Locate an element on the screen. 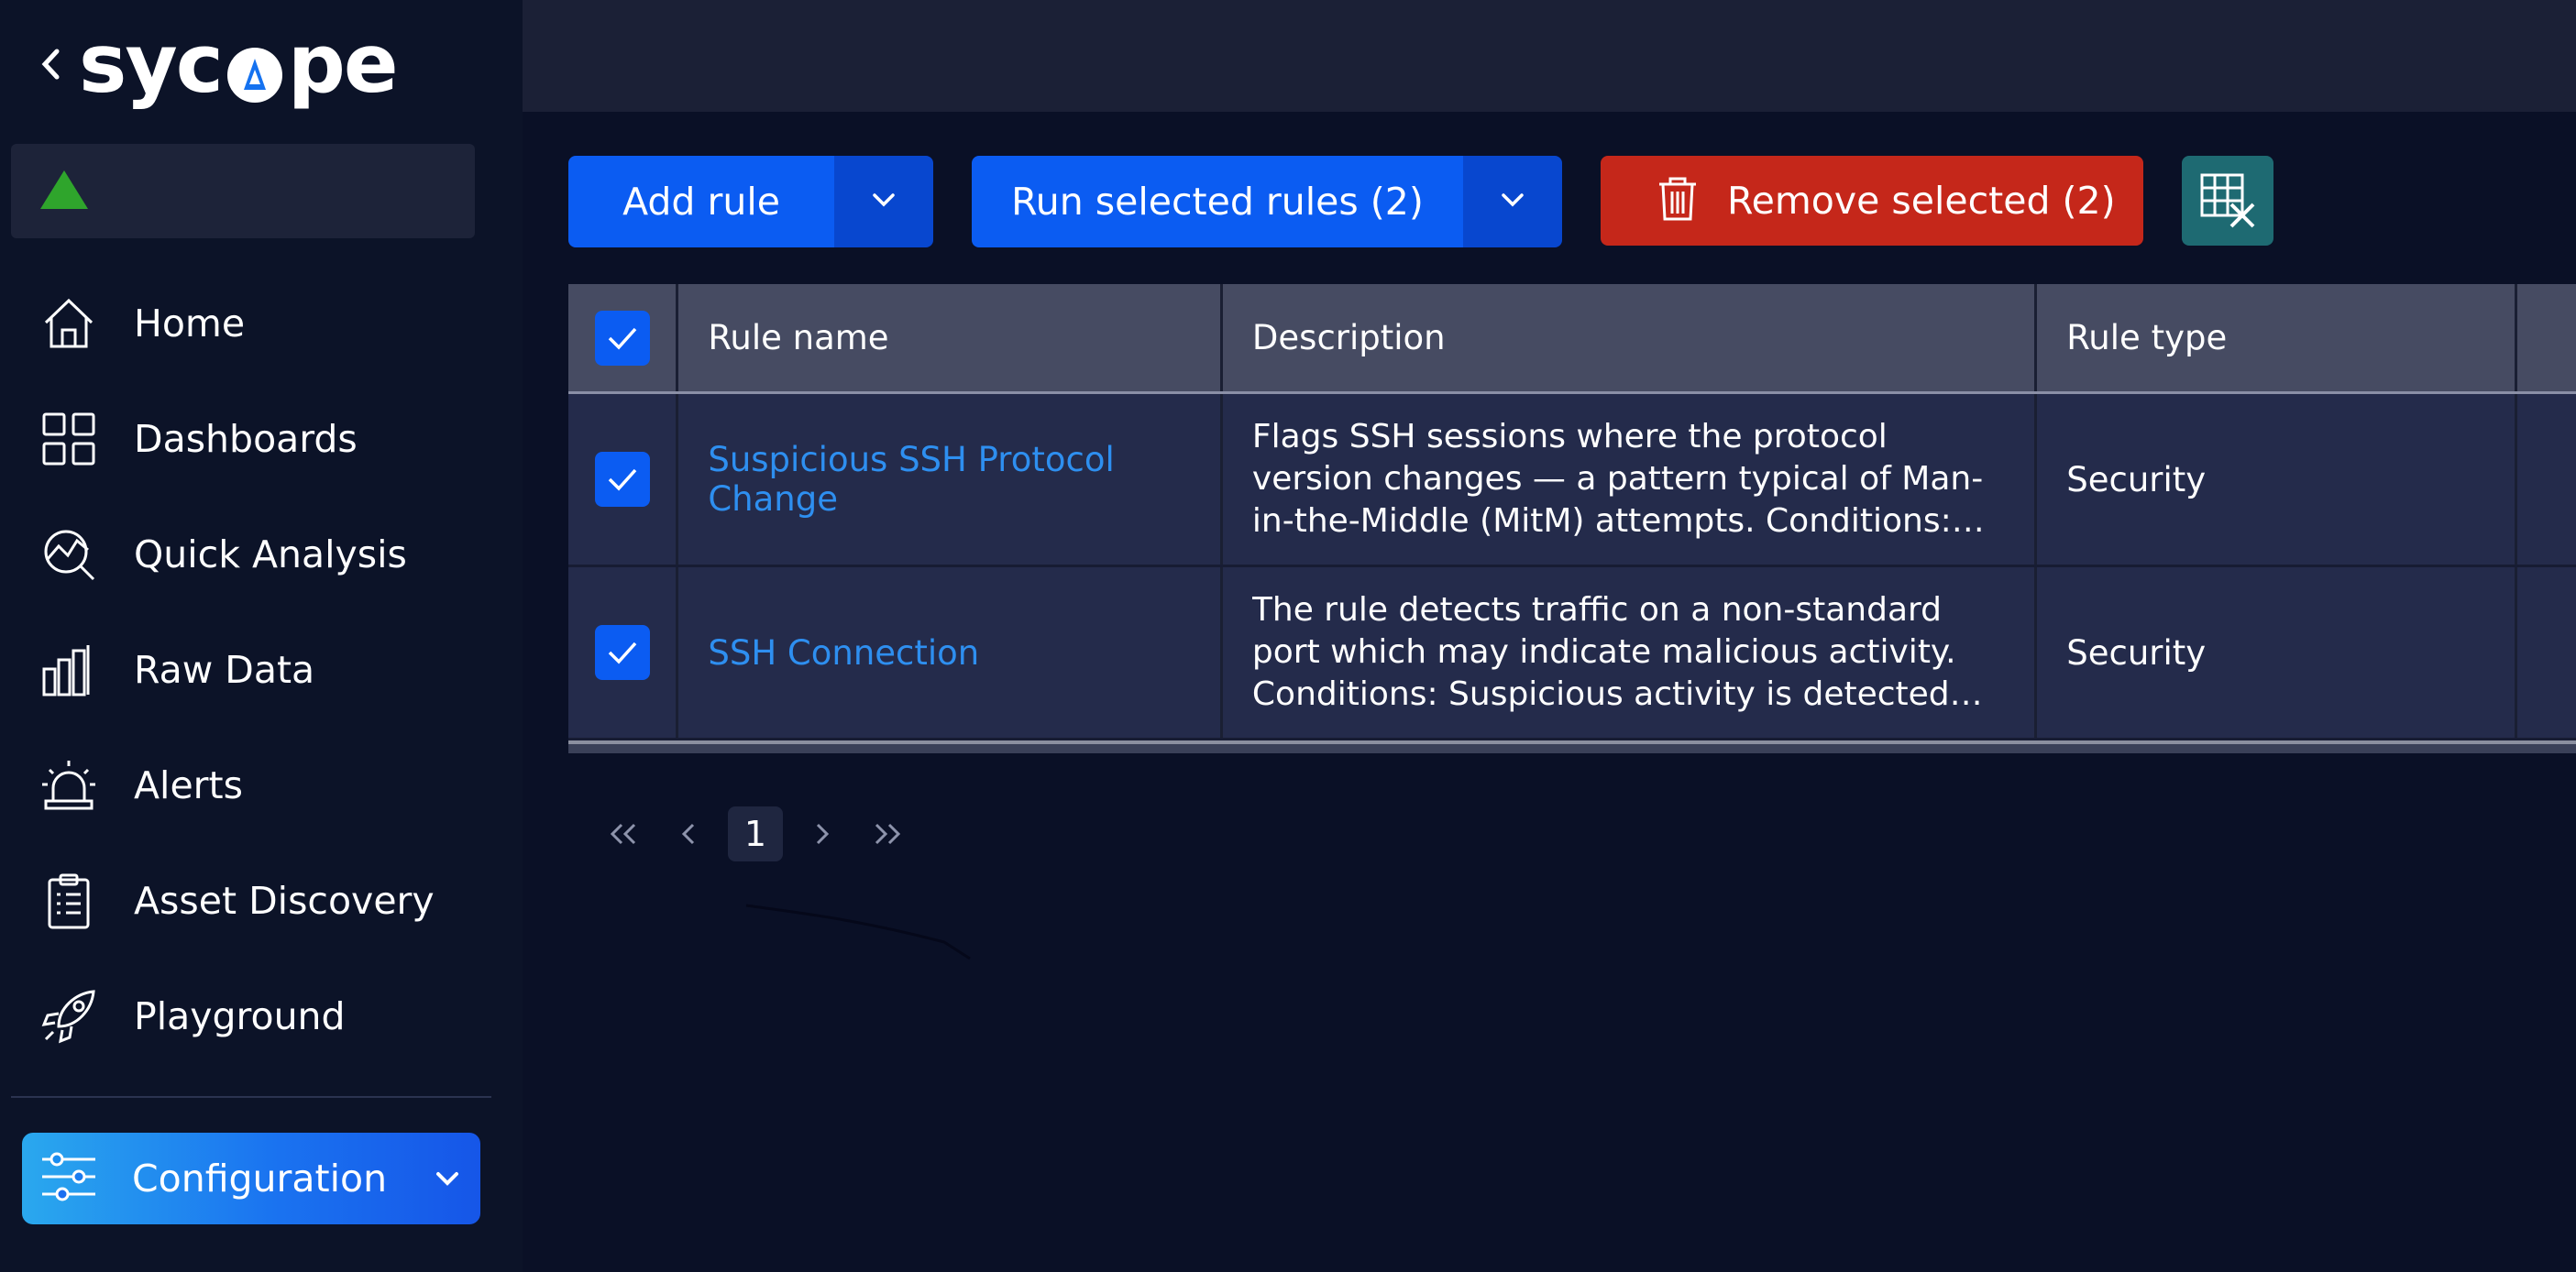 The width and height of the screenshot is (2576, 1272). sidebar-item-configuration: Configuration is located at coordinates (251, 1179).